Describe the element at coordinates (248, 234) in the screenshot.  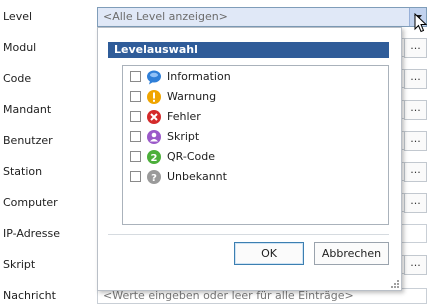
I see `divider` at that location.